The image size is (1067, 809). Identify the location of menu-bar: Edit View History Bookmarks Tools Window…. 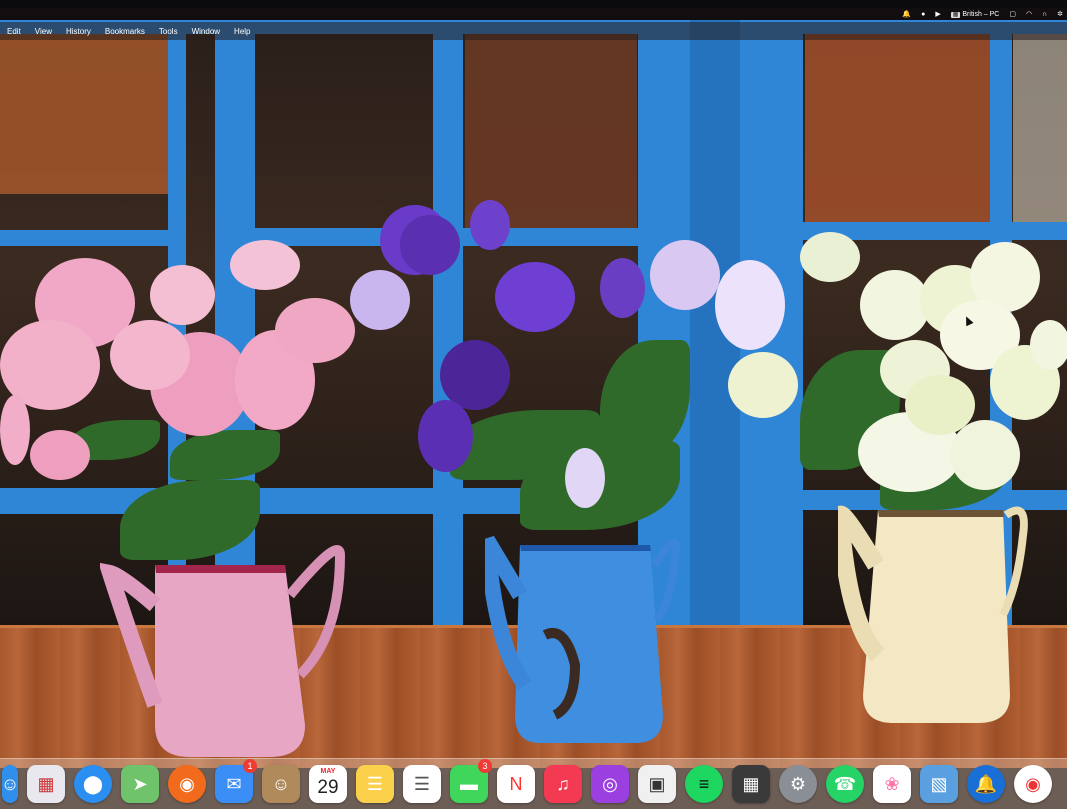
(533, 31).